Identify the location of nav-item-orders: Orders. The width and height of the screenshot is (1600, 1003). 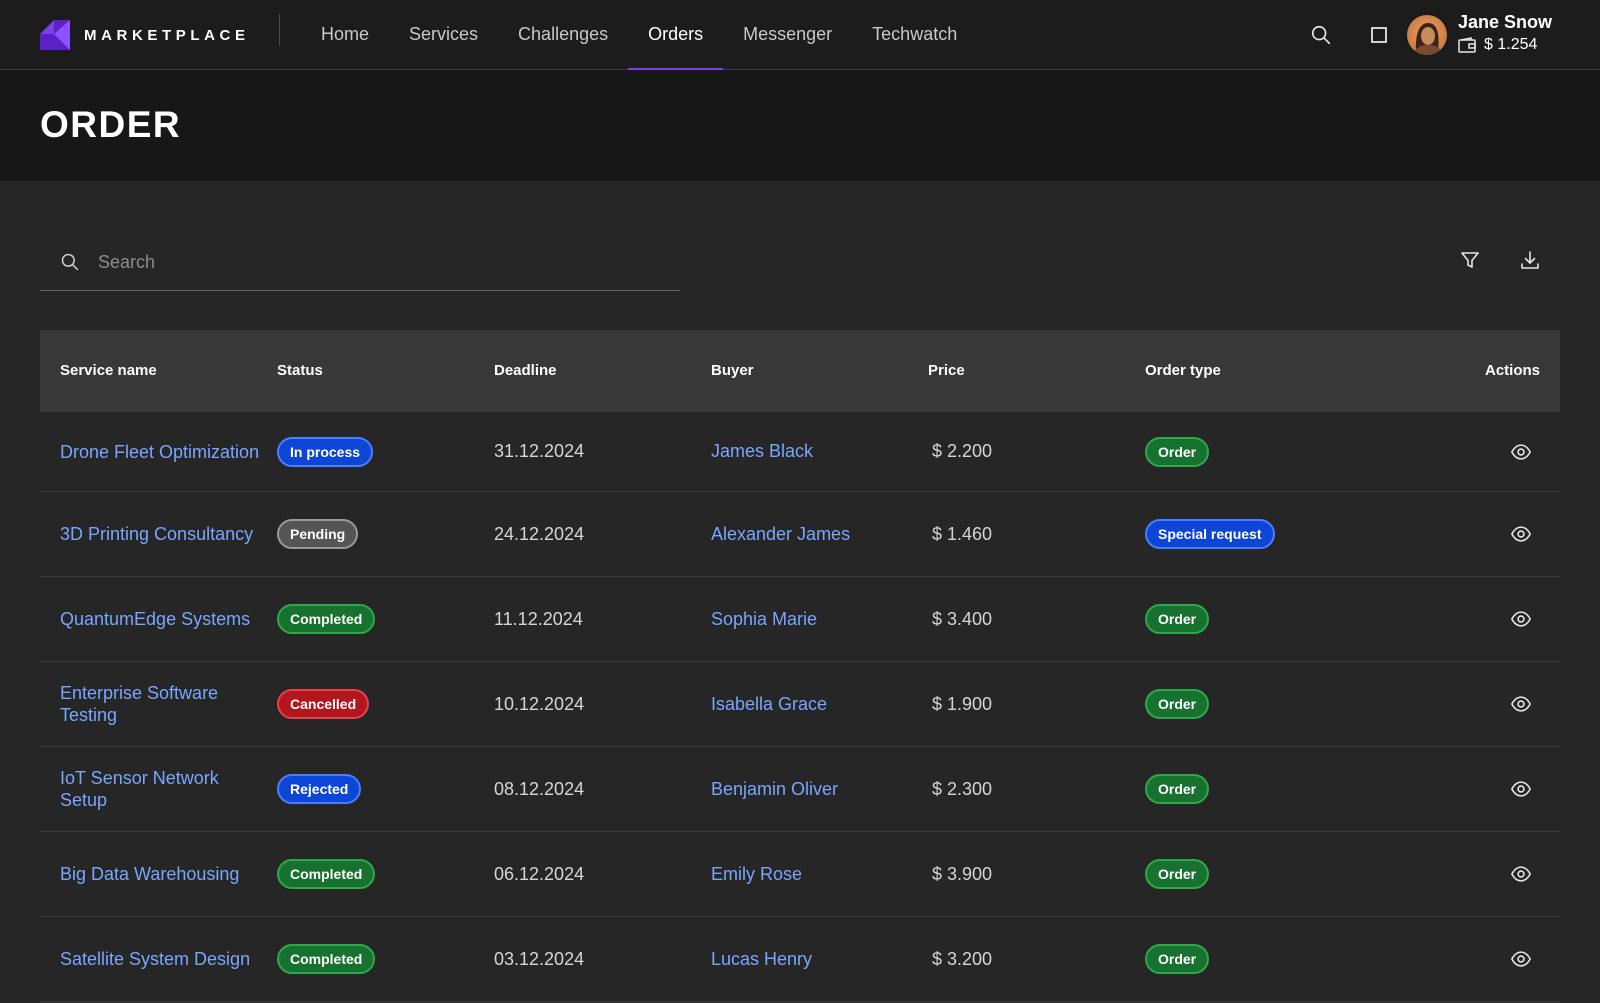
(676, 35).